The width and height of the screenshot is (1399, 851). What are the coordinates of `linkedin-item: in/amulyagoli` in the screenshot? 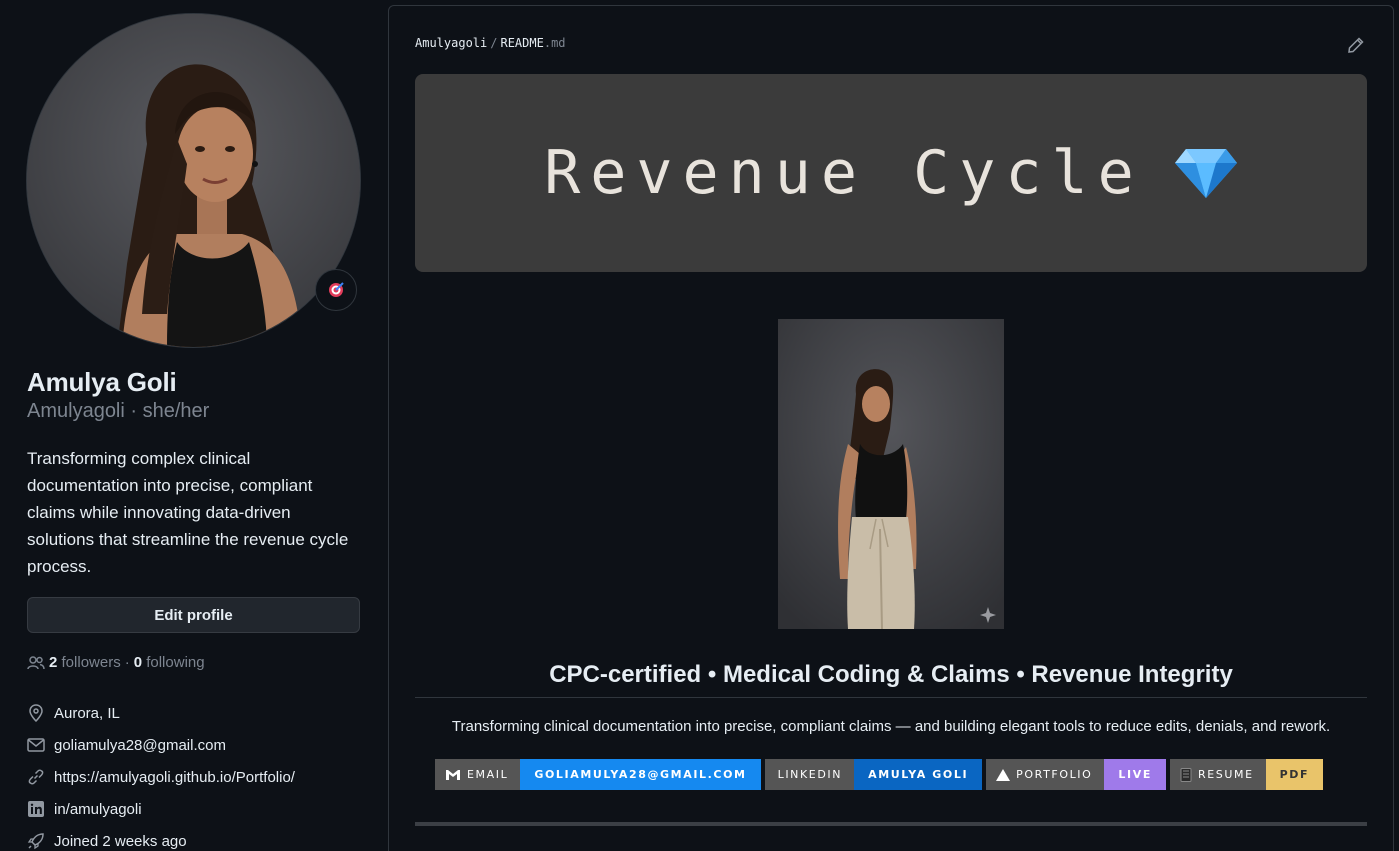 It's located at (161, 809).